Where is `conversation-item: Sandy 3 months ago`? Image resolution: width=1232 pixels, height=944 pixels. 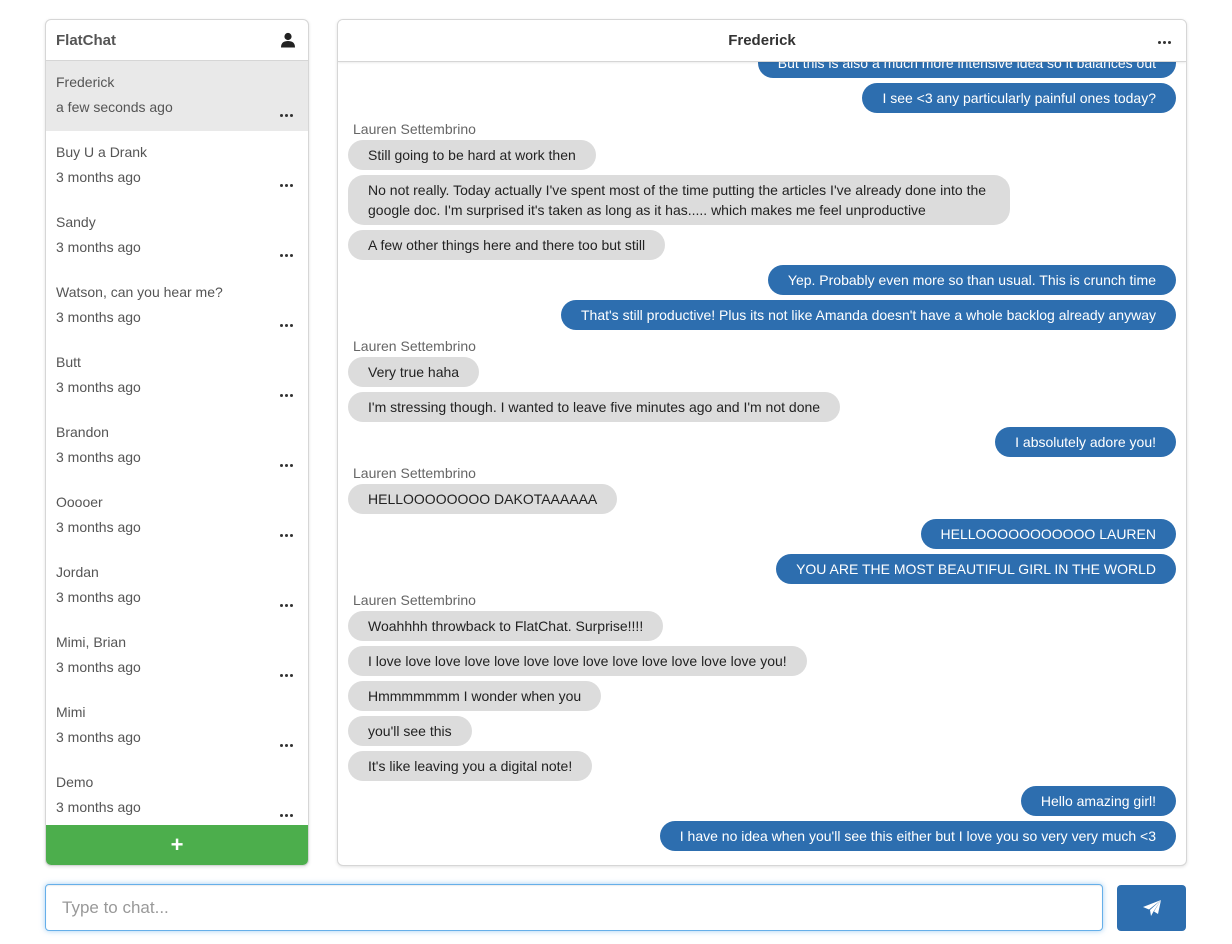 conversation-item: Sandy 3 months ago is located at coordinates (177, 236).